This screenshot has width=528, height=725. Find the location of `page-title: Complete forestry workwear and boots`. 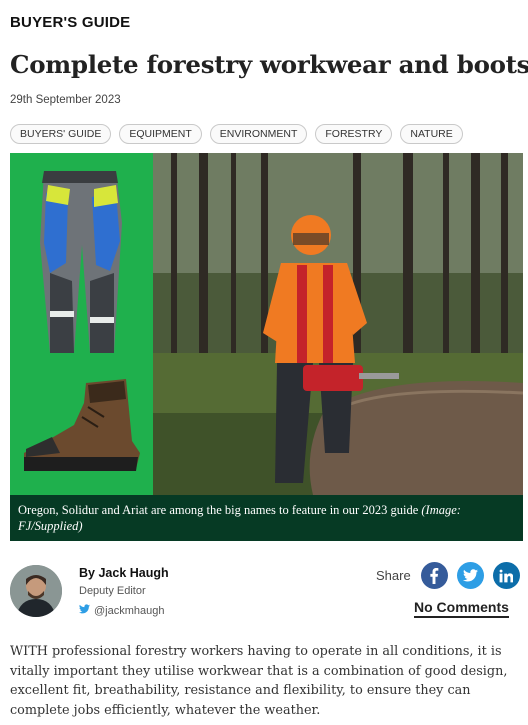

page-title: Complete forestry workwear and boots is located at coordinates (269, 64).